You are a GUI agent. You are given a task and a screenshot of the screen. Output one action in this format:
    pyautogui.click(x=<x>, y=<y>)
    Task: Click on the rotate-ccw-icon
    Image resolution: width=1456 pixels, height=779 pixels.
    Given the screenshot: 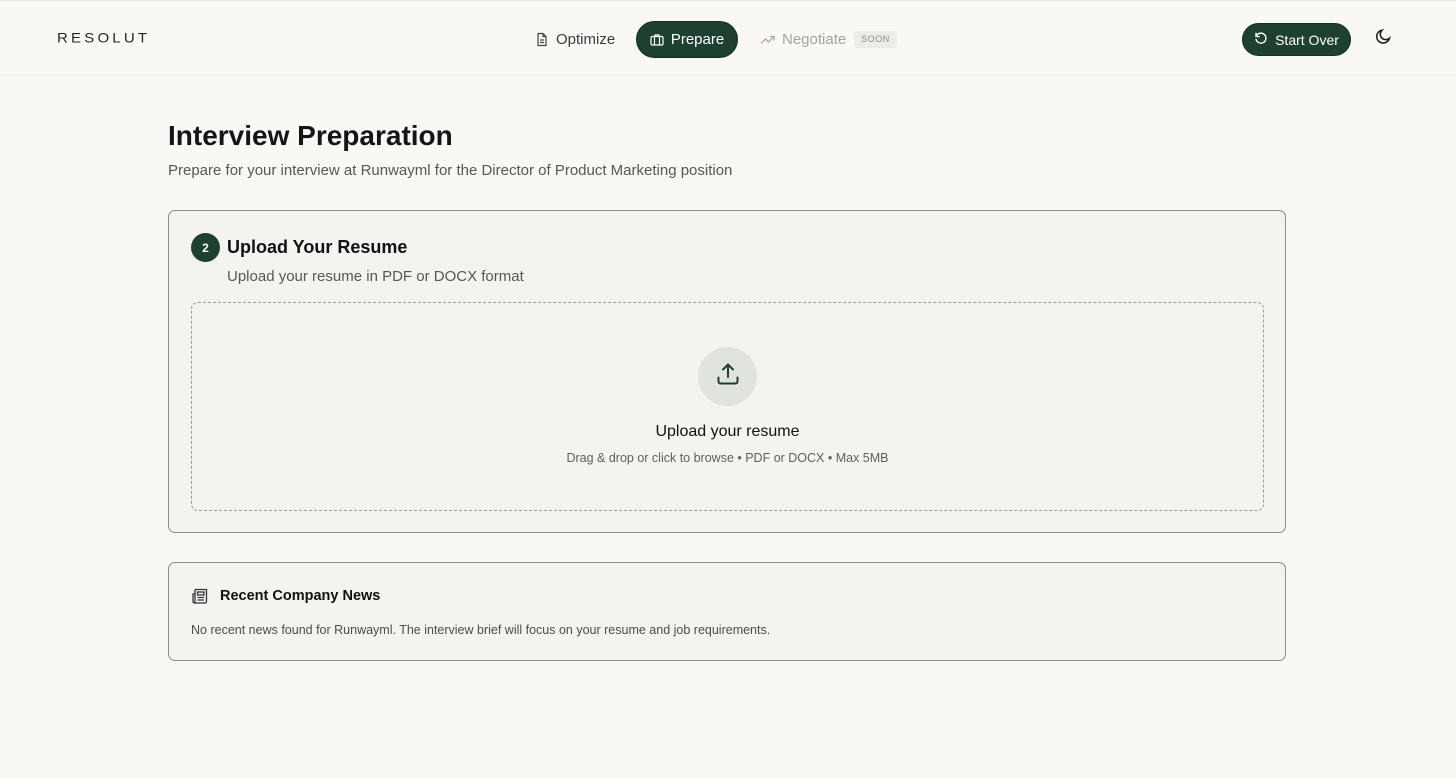 What is the action you would take?
    pyautogui.click(x=1261, y=39)
    